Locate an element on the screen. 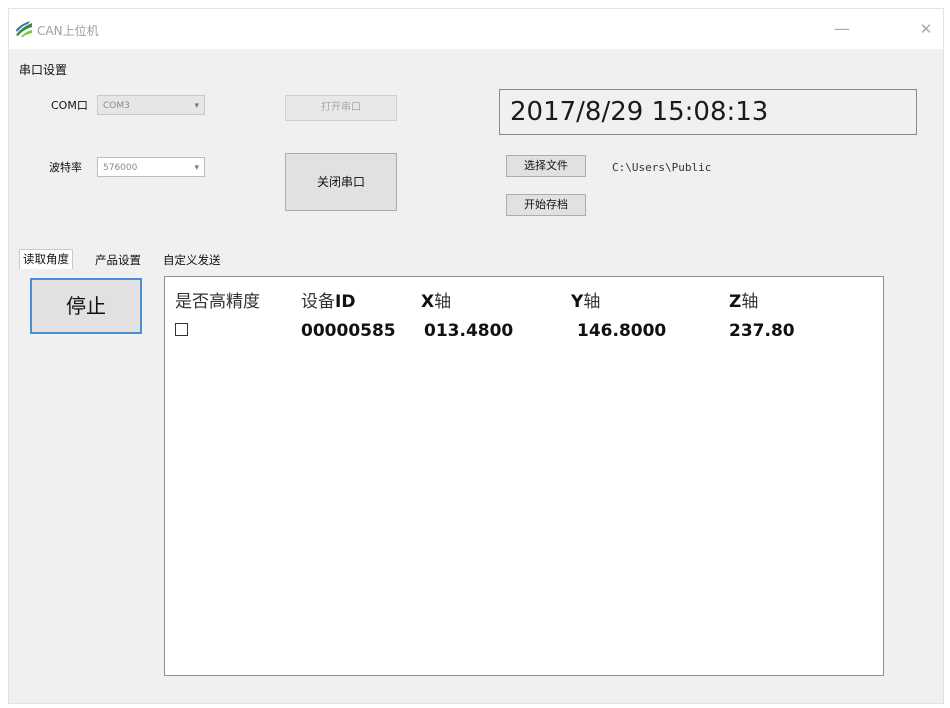  choose-file-button: 选择文件 is located at coordinates (546, 166).